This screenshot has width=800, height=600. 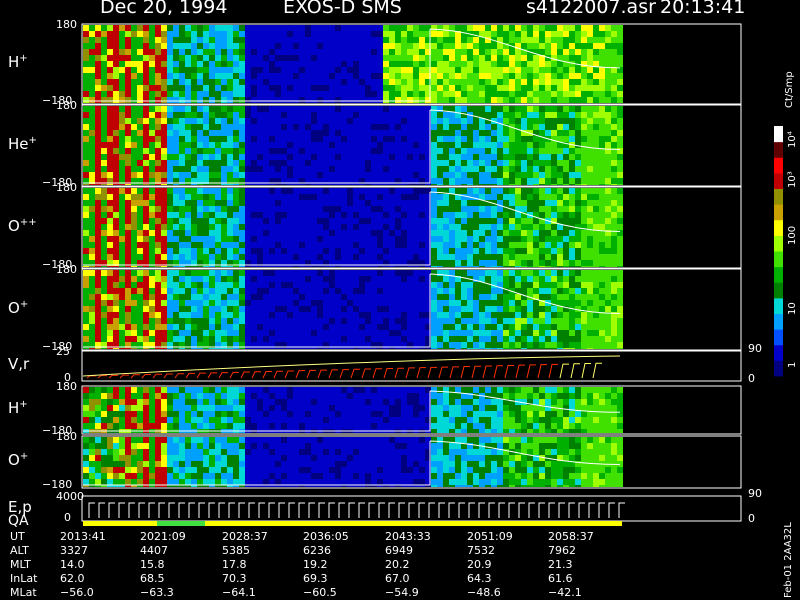 What do you see at coordinates (352, 366) in the screenshot?
I see `panel-4-velocity` at bounding box center [352, 366].